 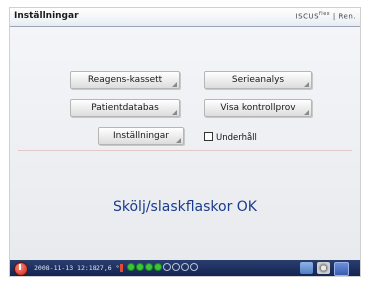 I want to click on brand-name: ISCUS, so click(x=307, y=16).